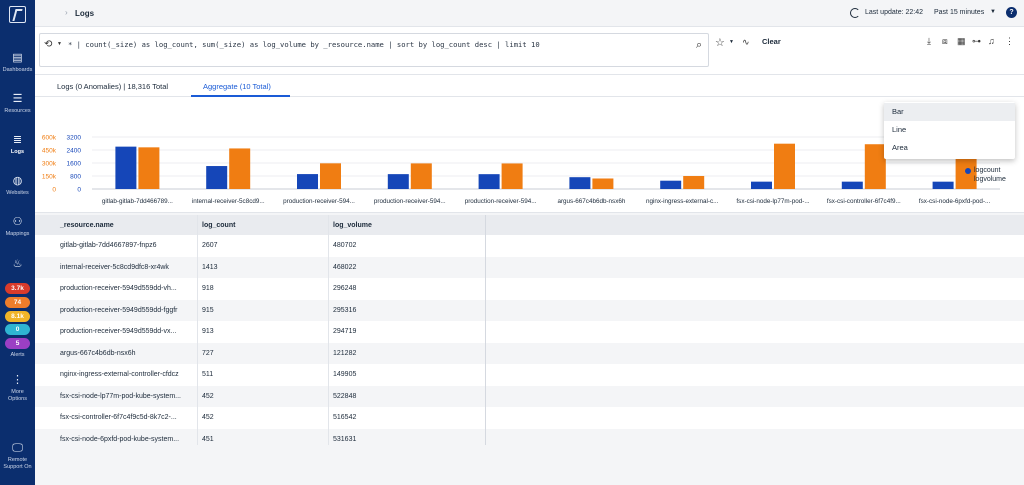 This screenshot has width=1024, height=485. What do you see at coordinates (746, 42) in the screenshot?
I see `pulse-icon: ∿` at bounding box center [746, 42].